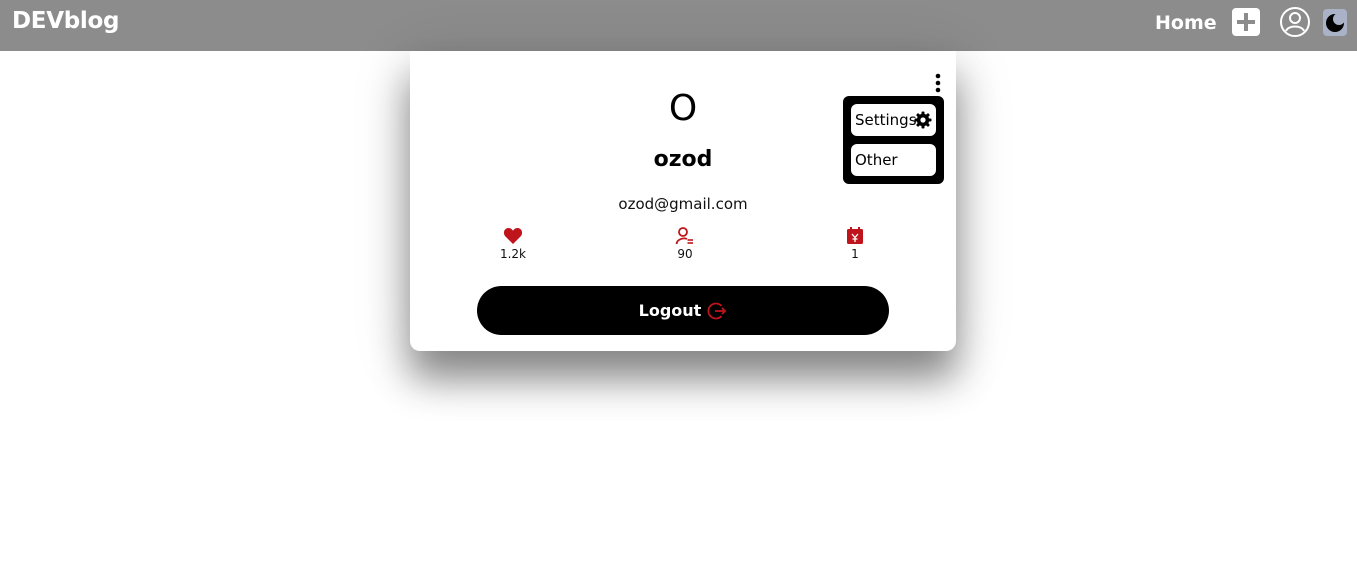 The image size is (1357, 574). I want to click on theme-toggle-button, so click(1335, 22).